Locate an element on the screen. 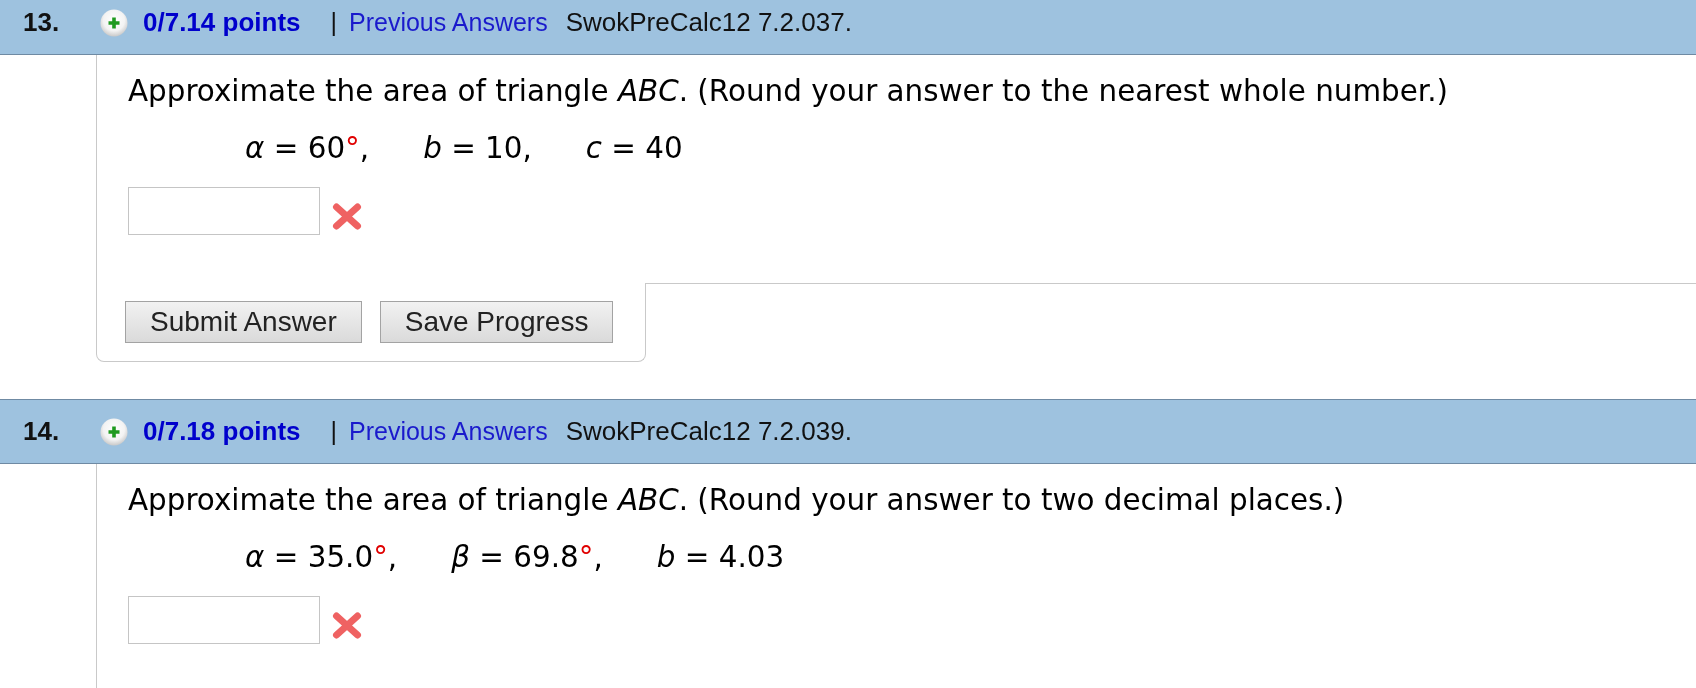  question-source: SwokPreCalc12 7.2.039. is located at coordinates (708, 431).